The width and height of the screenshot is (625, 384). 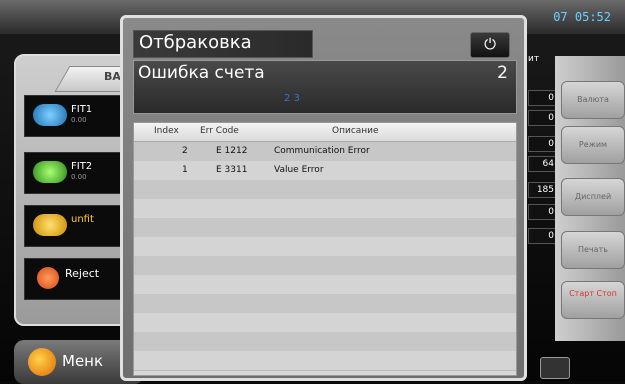 What do you see at coordinates (50, 172) in the screenshot?
I see `fit2-icon` at bounding box center [50, 172].